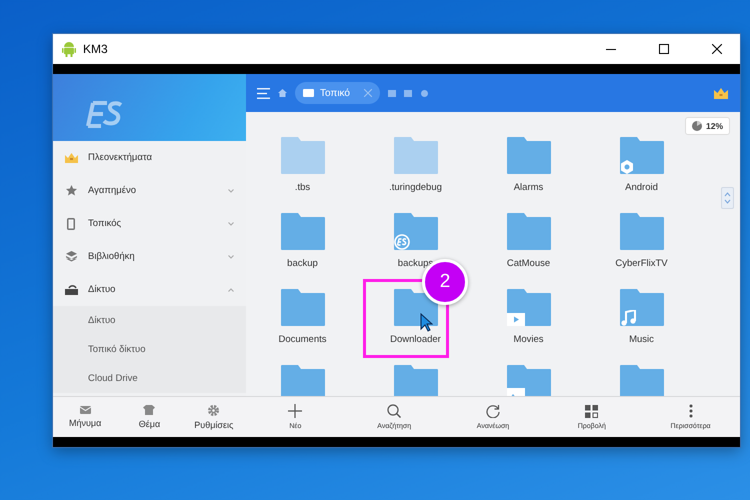 This screenshot has height=500, width=750. I want to click on folder-icon, so click(308, 93).